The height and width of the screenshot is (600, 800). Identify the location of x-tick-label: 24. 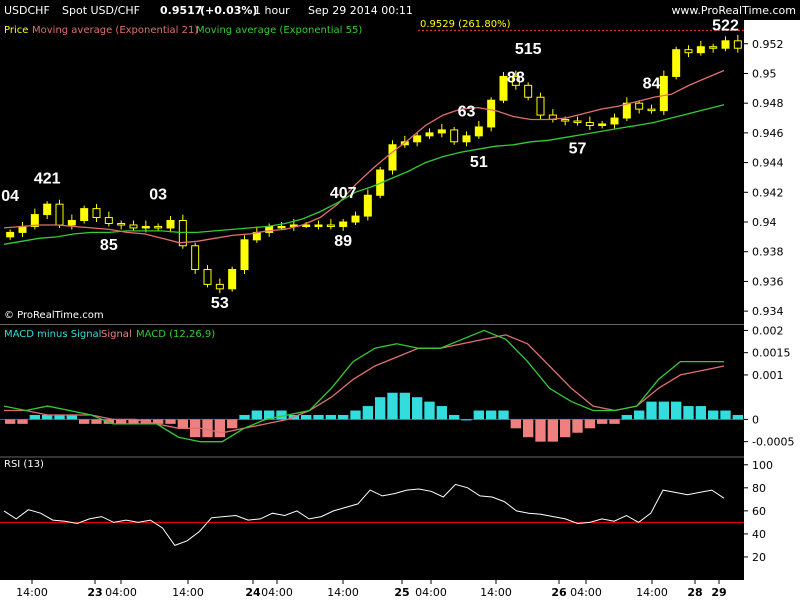
(253, 592).